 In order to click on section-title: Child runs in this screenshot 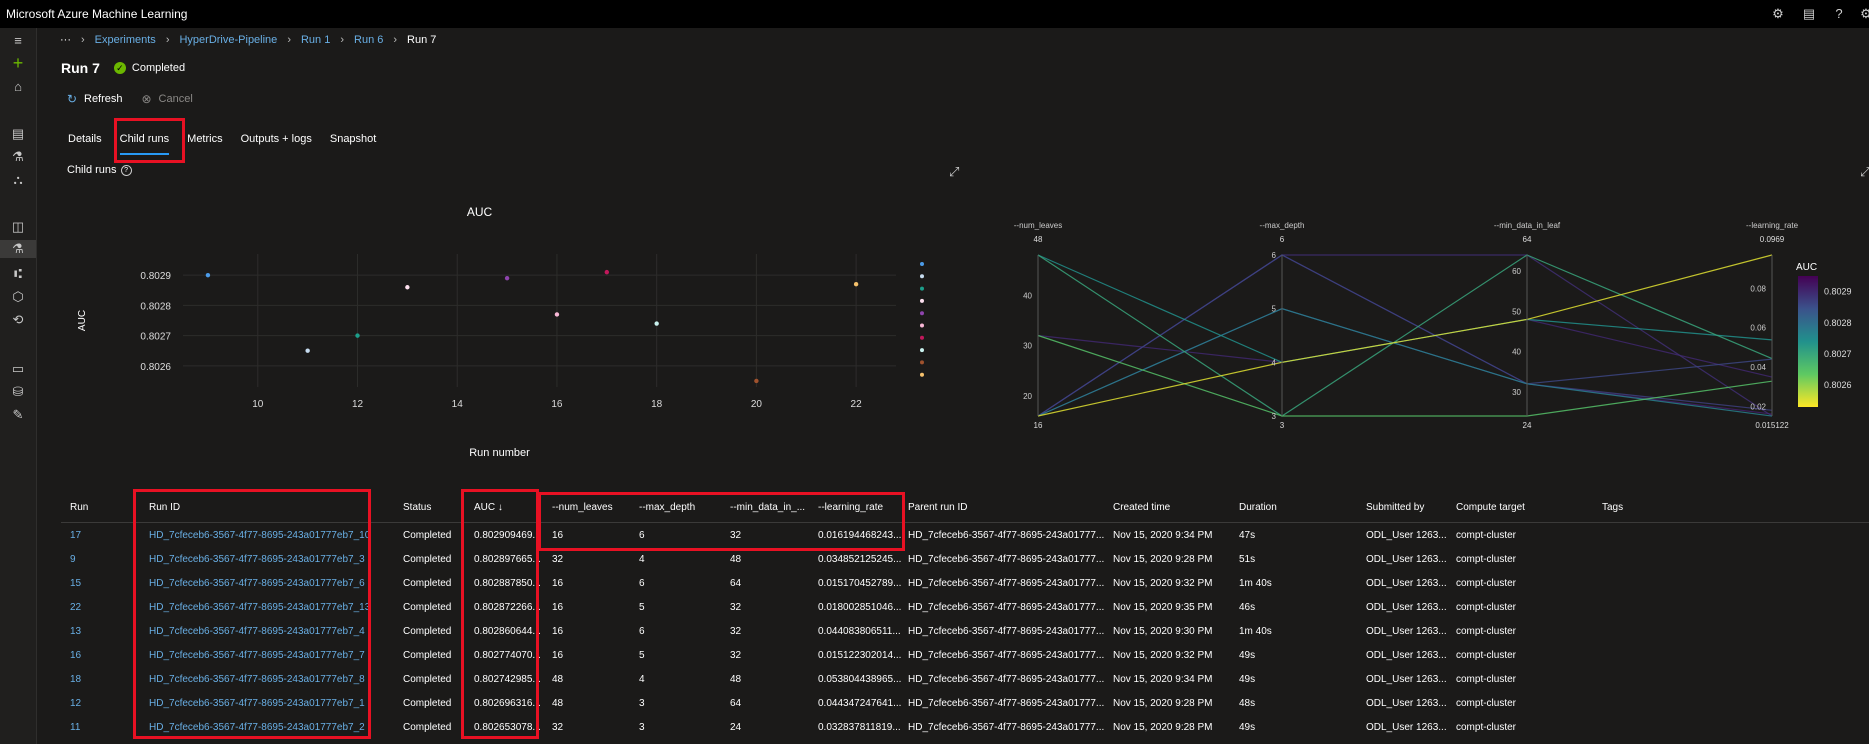, I will do `click(92, 170)`.